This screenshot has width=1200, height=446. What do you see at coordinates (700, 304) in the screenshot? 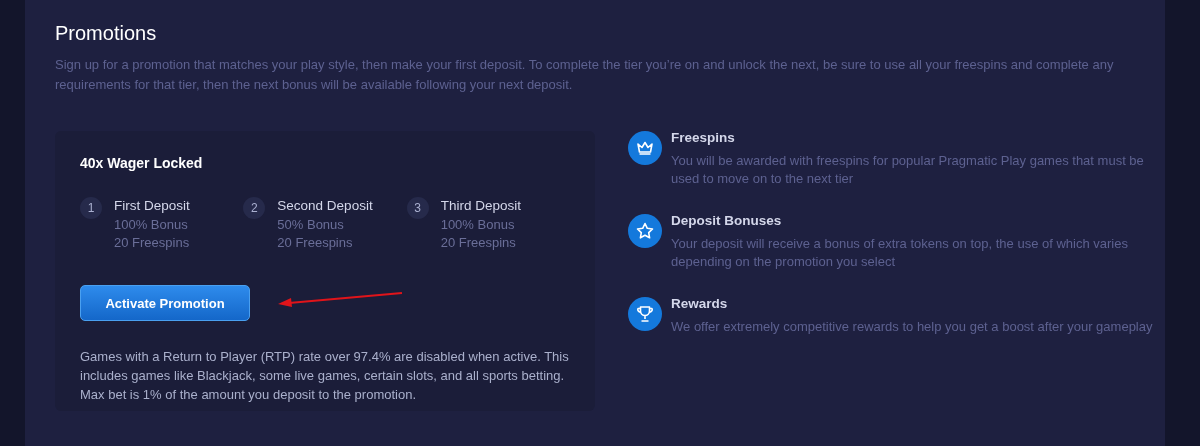
I see `feature-title: Rewards` at bounding box center [700, 304].